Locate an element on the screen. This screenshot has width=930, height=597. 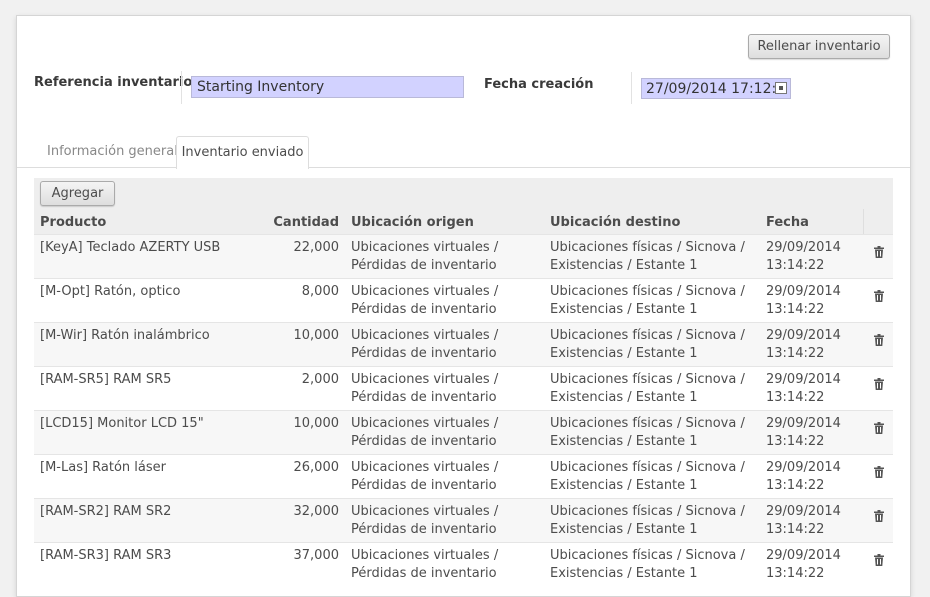
cell-quantity: 32,000 is located at coordinates (316, 511).